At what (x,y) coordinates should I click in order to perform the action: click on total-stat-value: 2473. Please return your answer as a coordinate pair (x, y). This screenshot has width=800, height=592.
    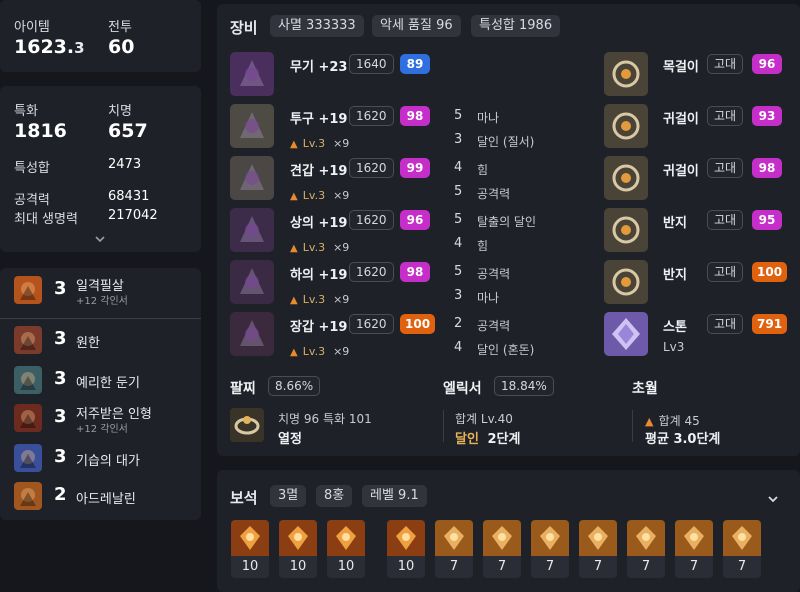
    Looking at the image, I should click on (125, 164).